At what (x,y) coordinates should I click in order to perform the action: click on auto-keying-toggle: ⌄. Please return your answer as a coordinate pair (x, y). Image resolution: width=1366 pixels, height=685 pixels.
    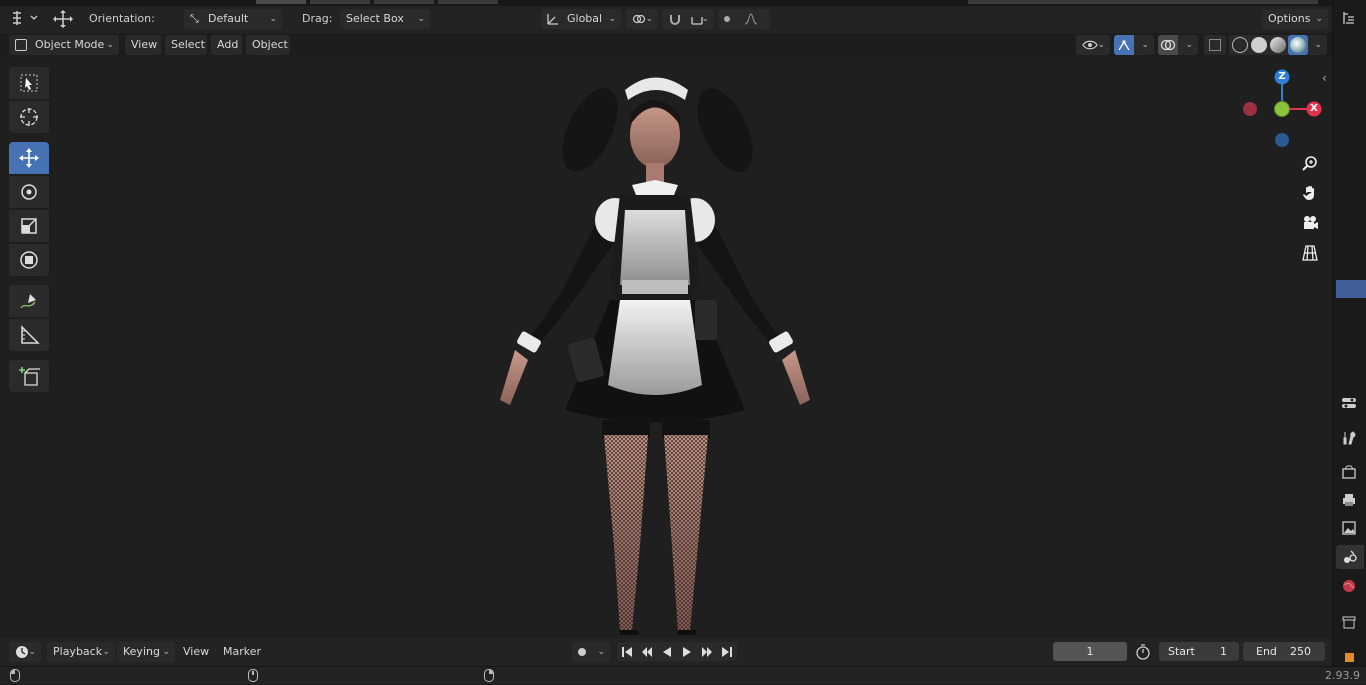
    Looking at the image, I should click on (591, 652).